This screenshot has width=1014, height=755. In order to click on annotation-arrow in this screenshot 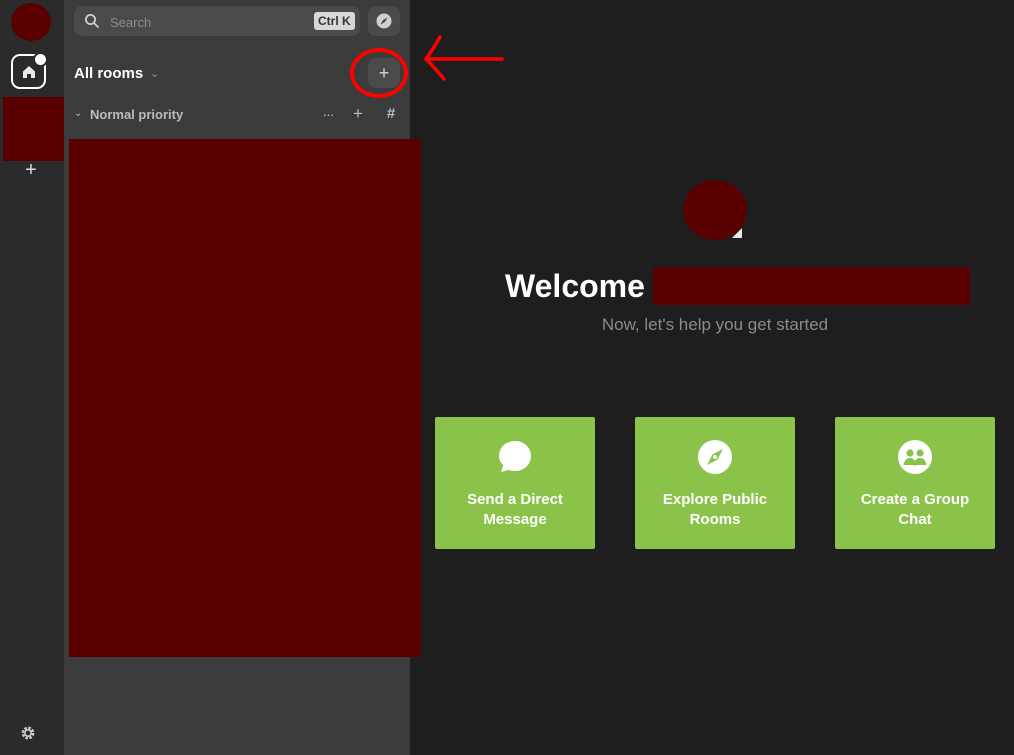, I will do `click(463, 58)`.